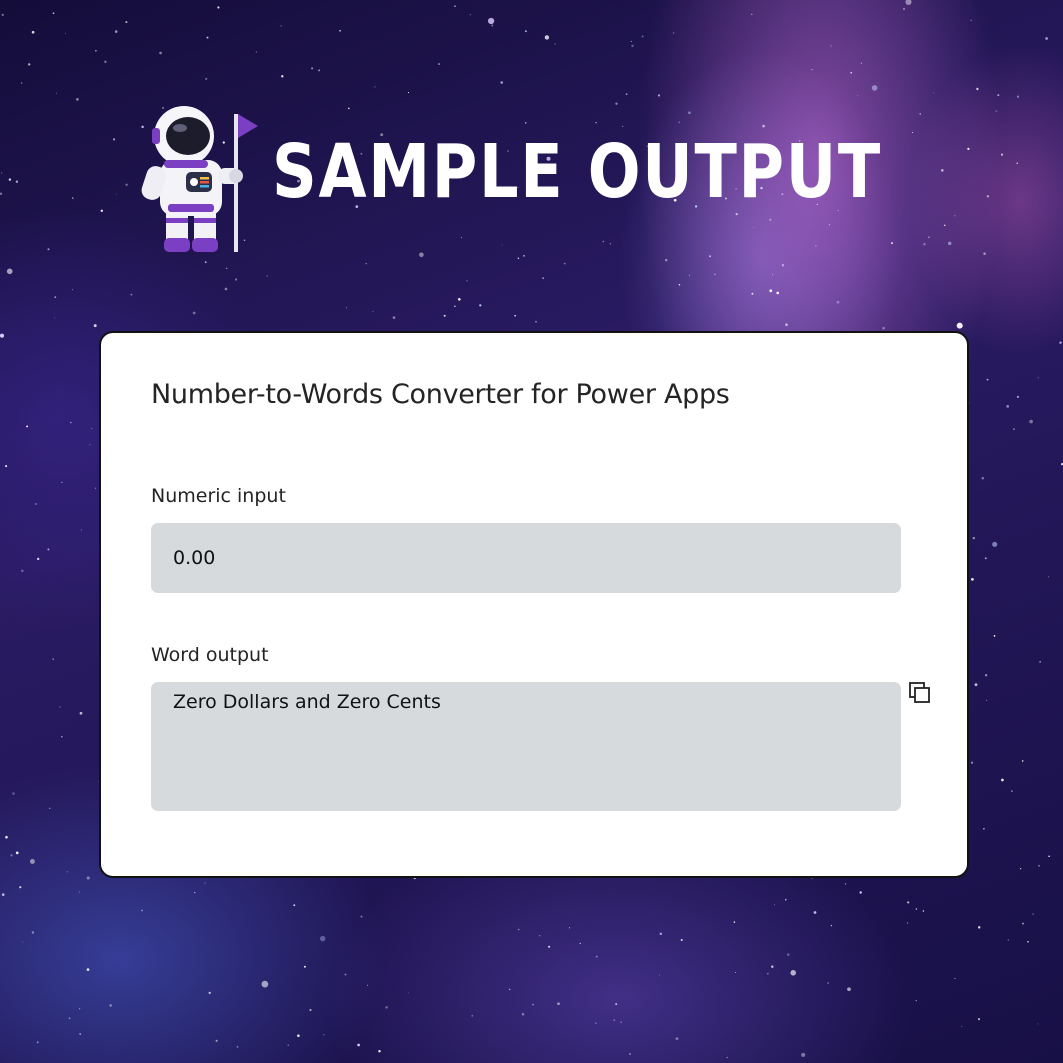 The height and width of the screenshot is (1063, 1063). I want to click on word-output-field: Zero Dollars and Zero Cents, so click(526, 746).